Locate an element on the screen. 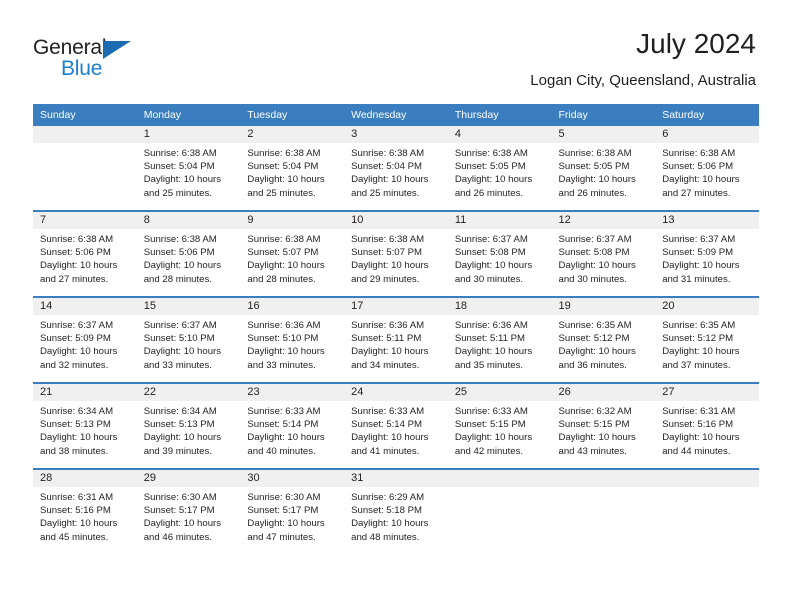  sunrise-text: Sunrise: 6:37 AM is located at coordinates (491, 239).